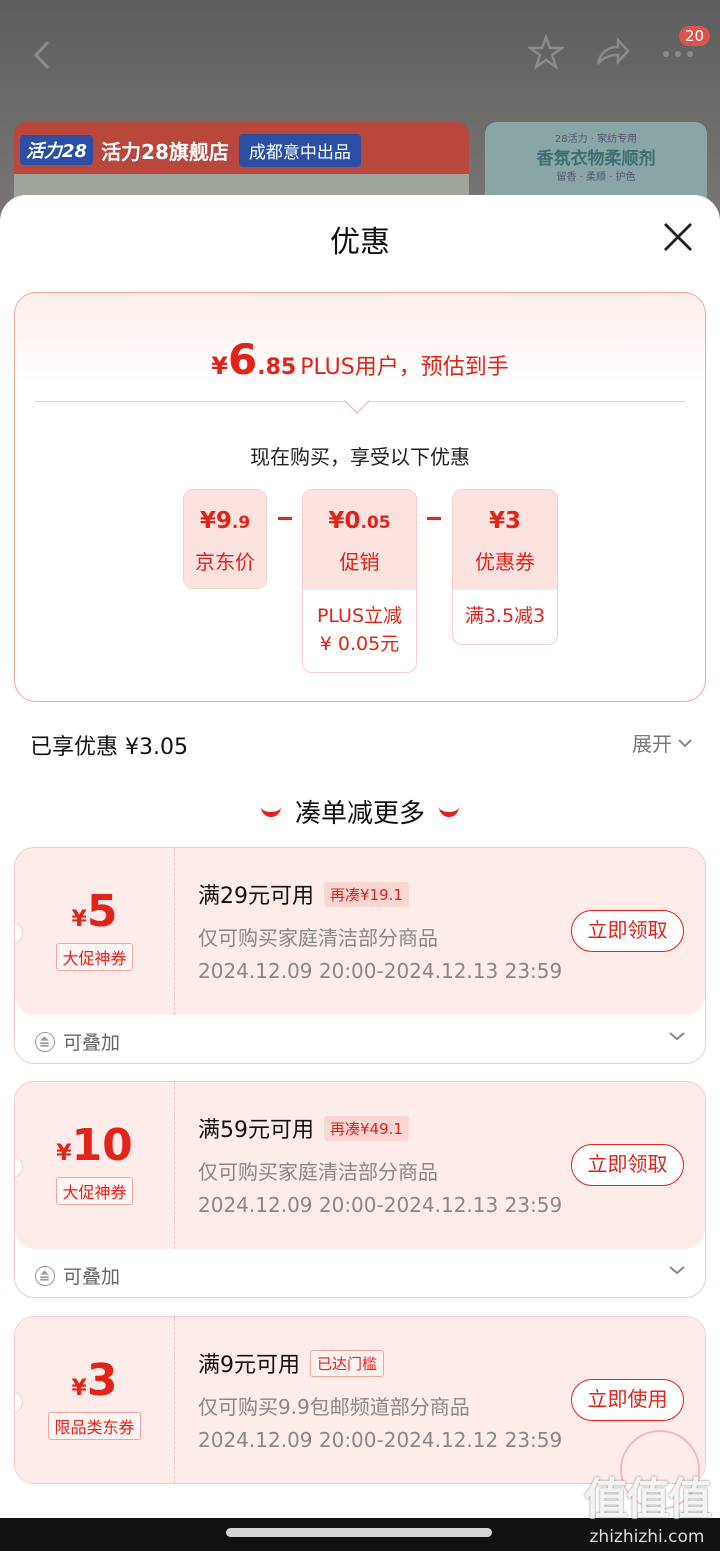 The height and width of the screenshot is (1551, 720). I want to click on expand-label: 展开, so click(652, 744).